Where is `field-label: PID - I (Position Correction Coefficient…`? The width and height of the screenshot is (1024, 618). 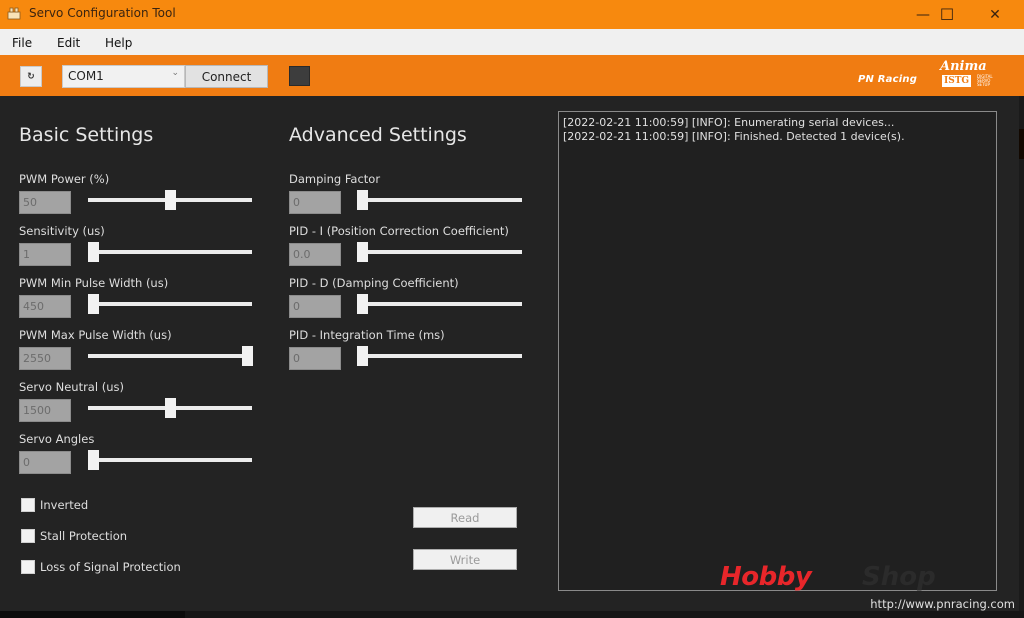
field-label: PID - I (Position Correction Coefficient… is located at coordinates (399, 231).